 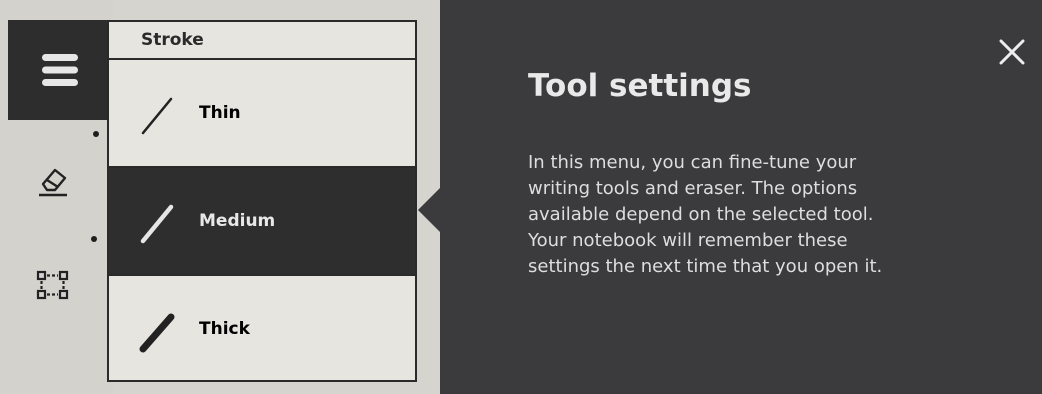 I want to click on eraser-icon, so click(x=53, y=182).